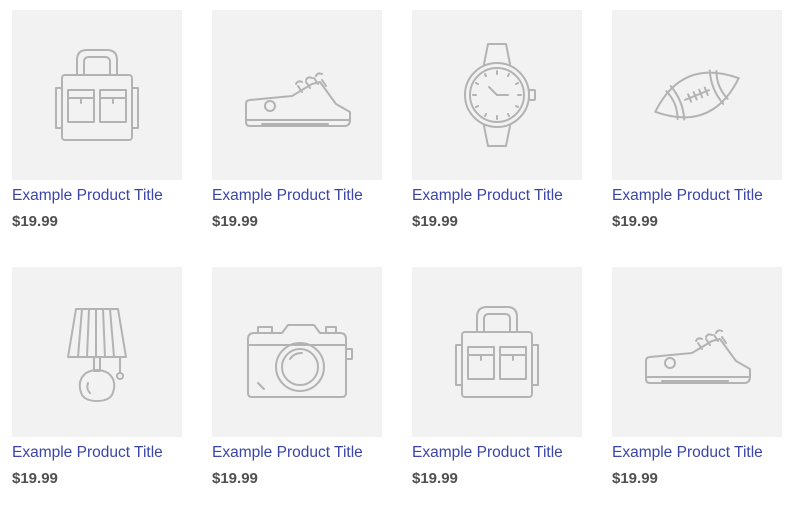 This screenshot has width=786, height=509. I want to click on watch-icon, so click(500, 95).